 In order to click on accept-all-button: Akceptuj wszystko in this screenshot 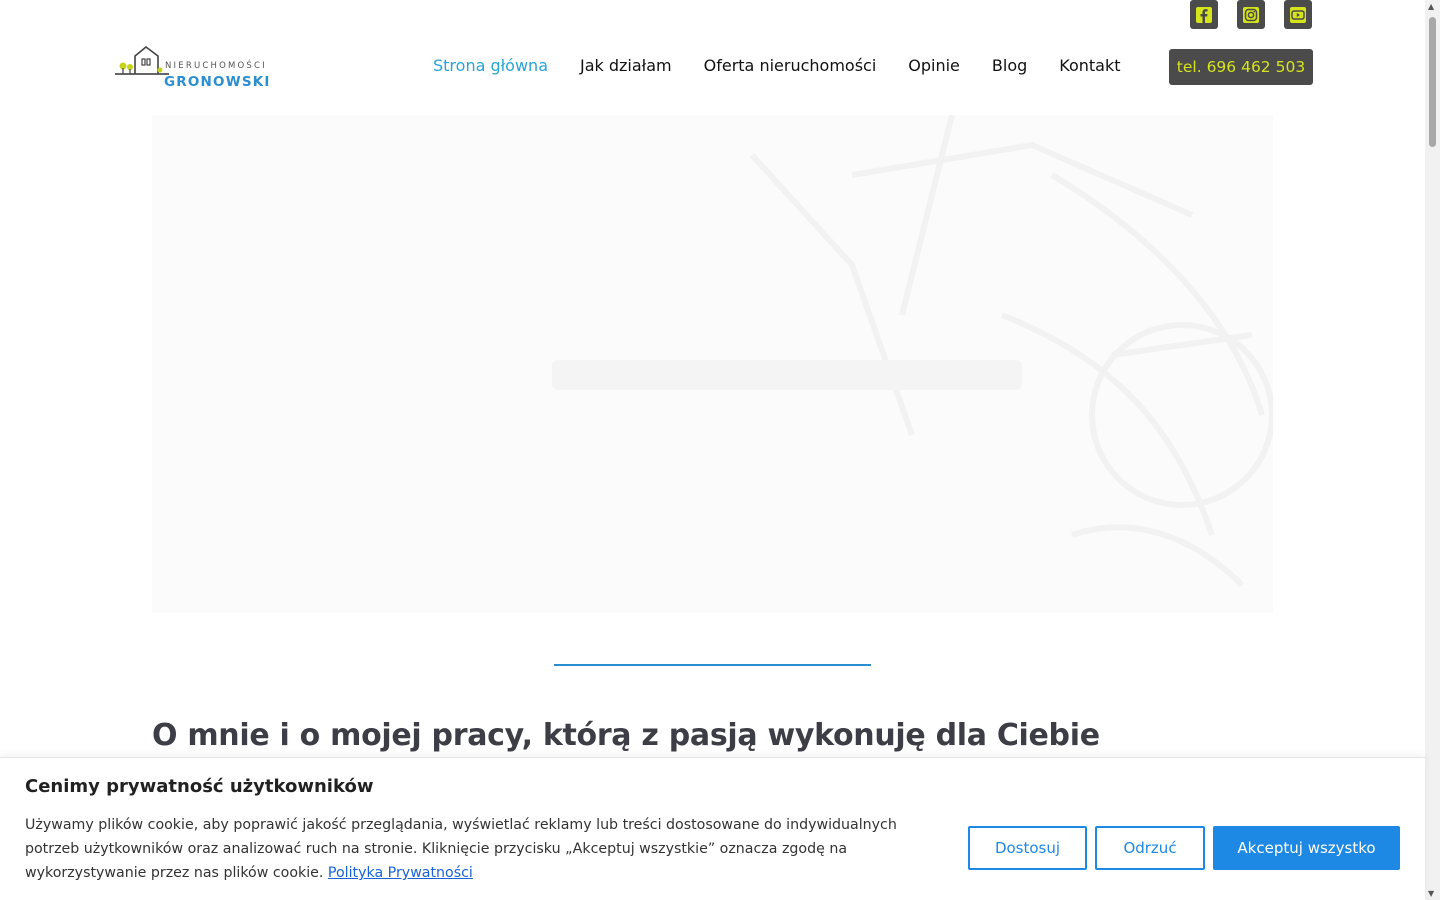, I will do `click(1306, 848)`.